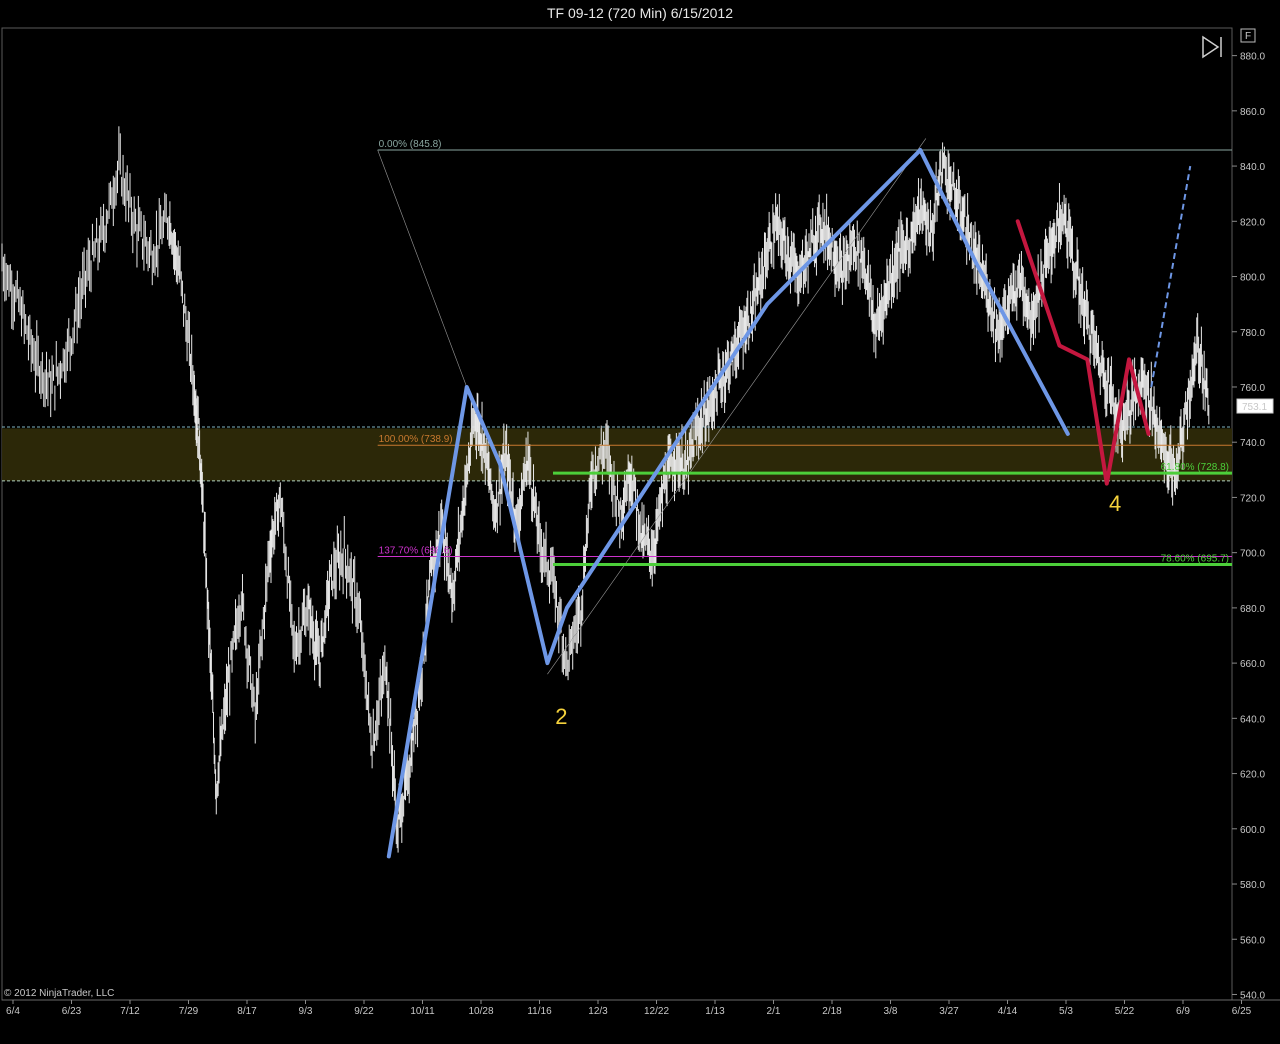 Image resolution: width=1280 pixels, height=1044 pixels. What do you see at coordinates (1125, 1011) in the screenshot?
I see `x-tick-label: 5/22` at bounding box center [1125, 1011].